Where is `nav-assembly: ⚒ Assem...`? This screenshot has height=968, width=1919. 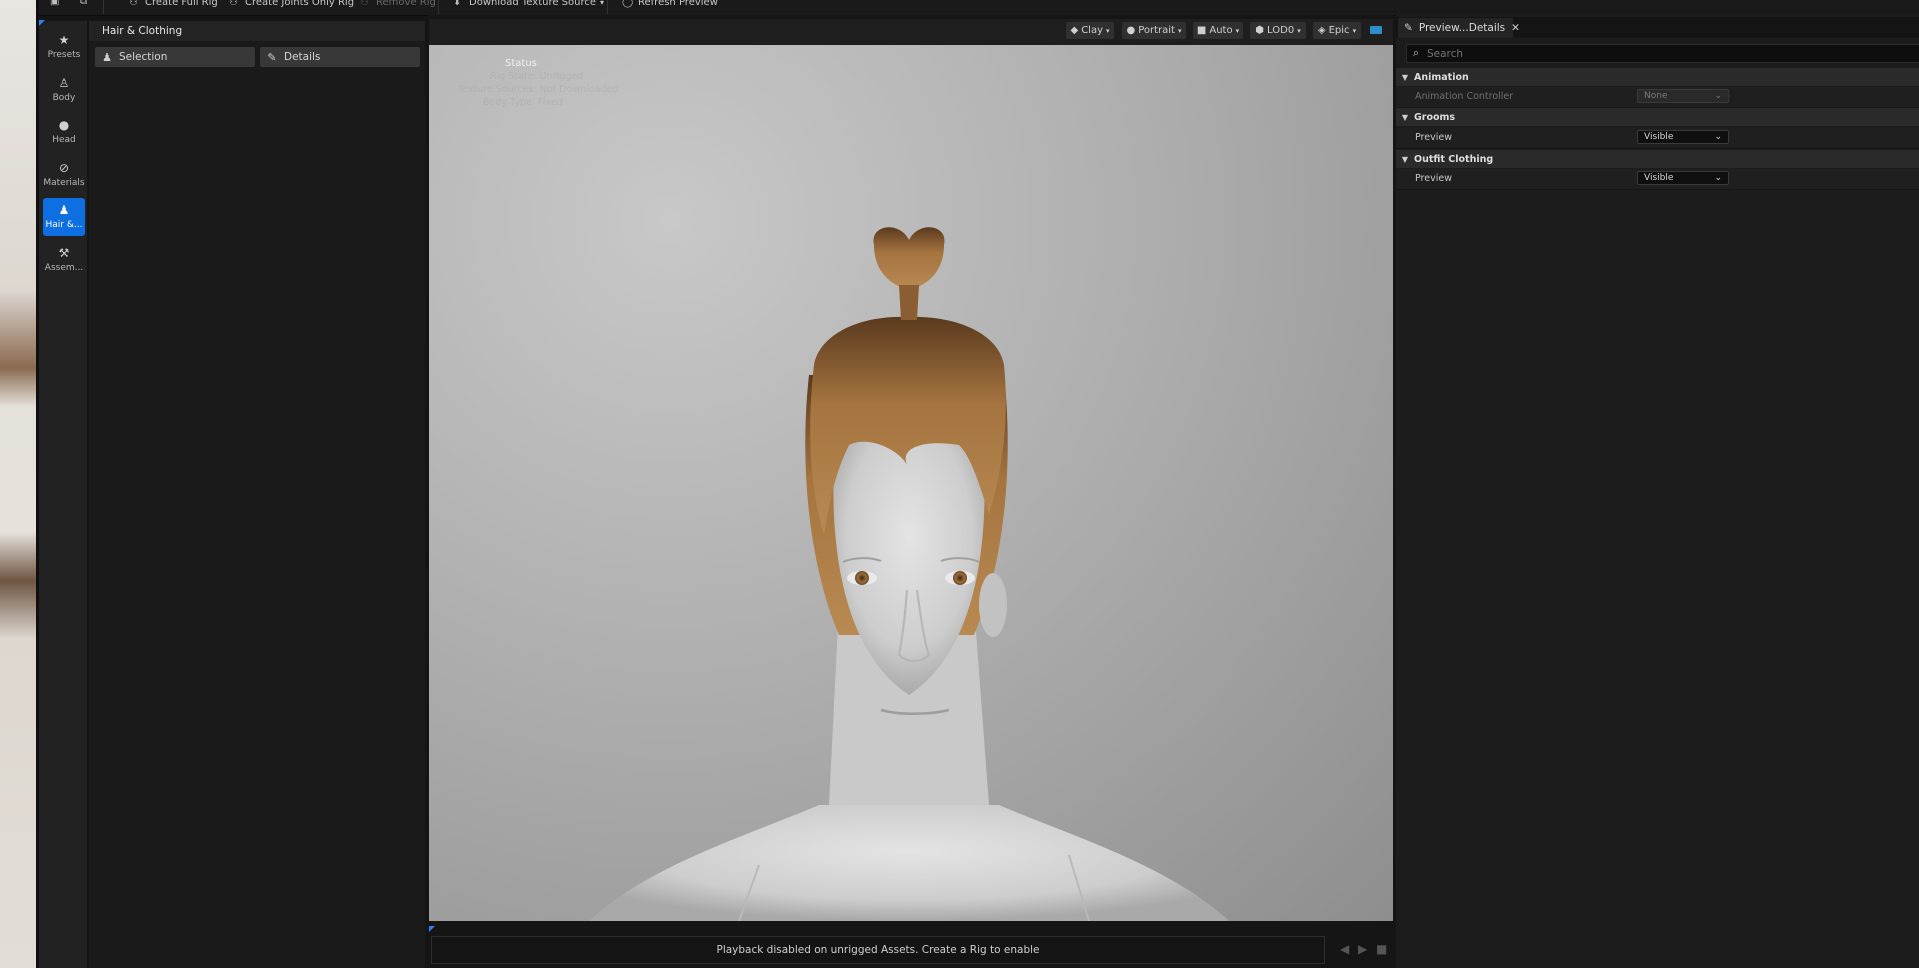
nav-assembly: ⚒ Assem... is located at coordinates (64, 260).